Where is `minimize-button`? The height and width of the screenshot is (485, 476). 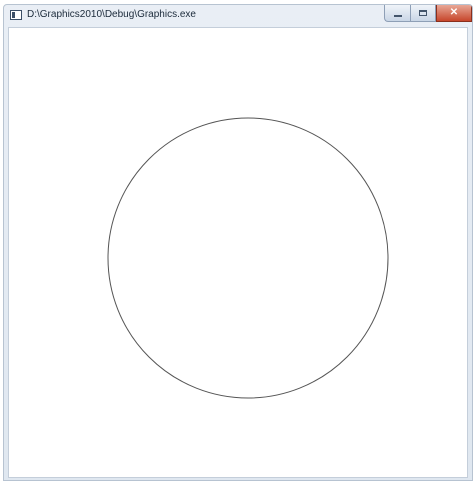 minimize-button is located at coordinates (397, 13).